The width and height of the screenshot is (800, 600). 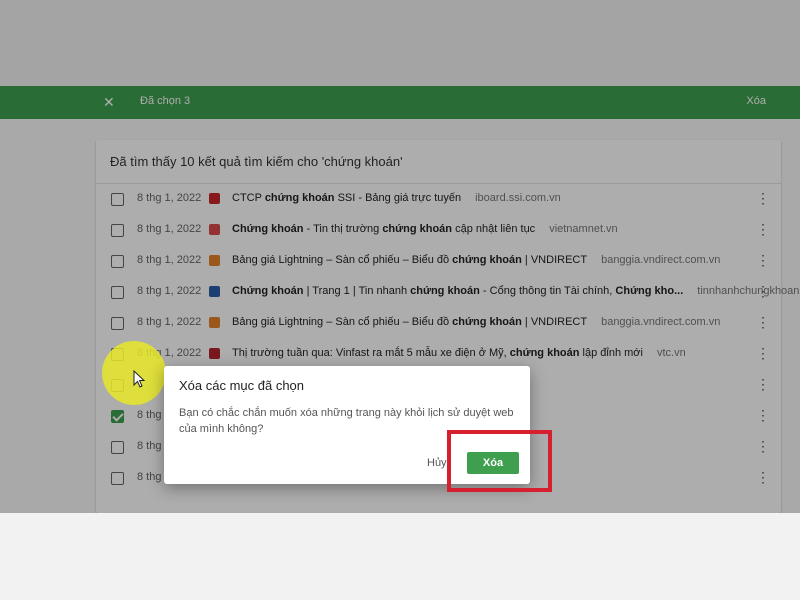 What do you see at coordinates (242, 385) in the screenshot?
I see `dialog-title: Xóa các mục đã chọn` at bounding box center [242, 385].